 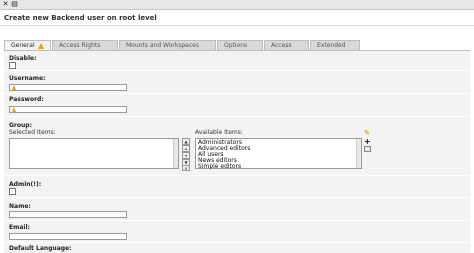 I want to click on tab-label: Extended, so click(x=331, y=45).